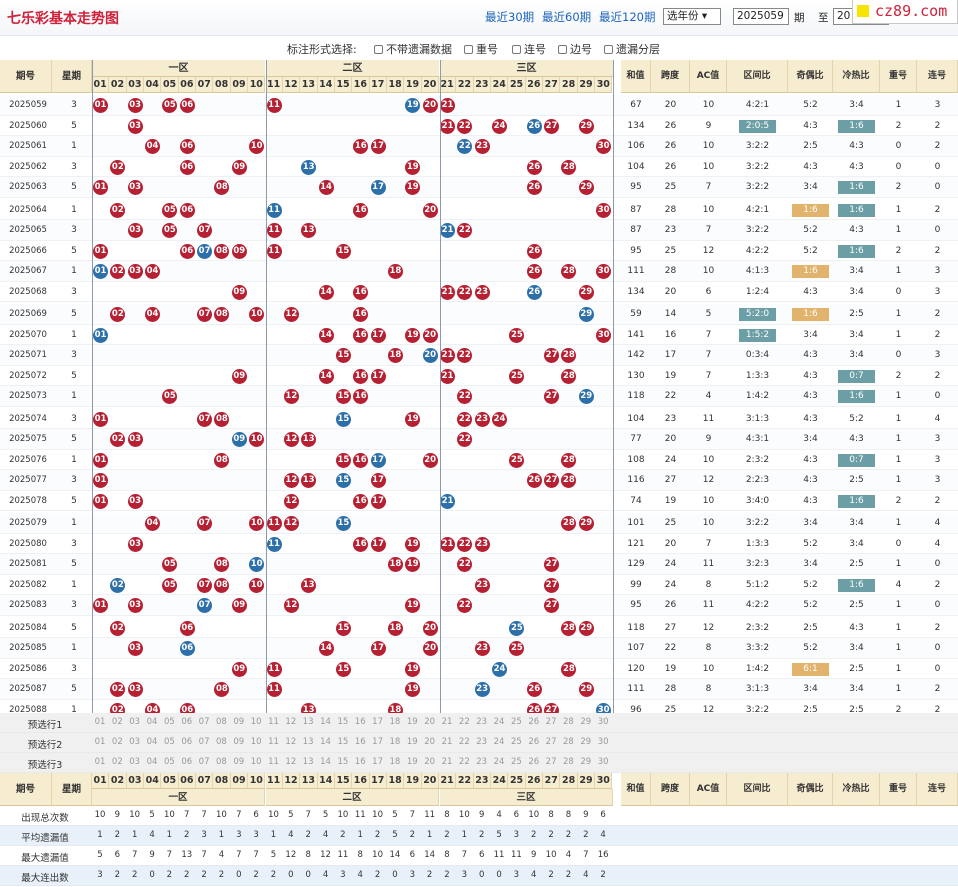  I want to click on option-repeat: 重号, so click(481, 49).